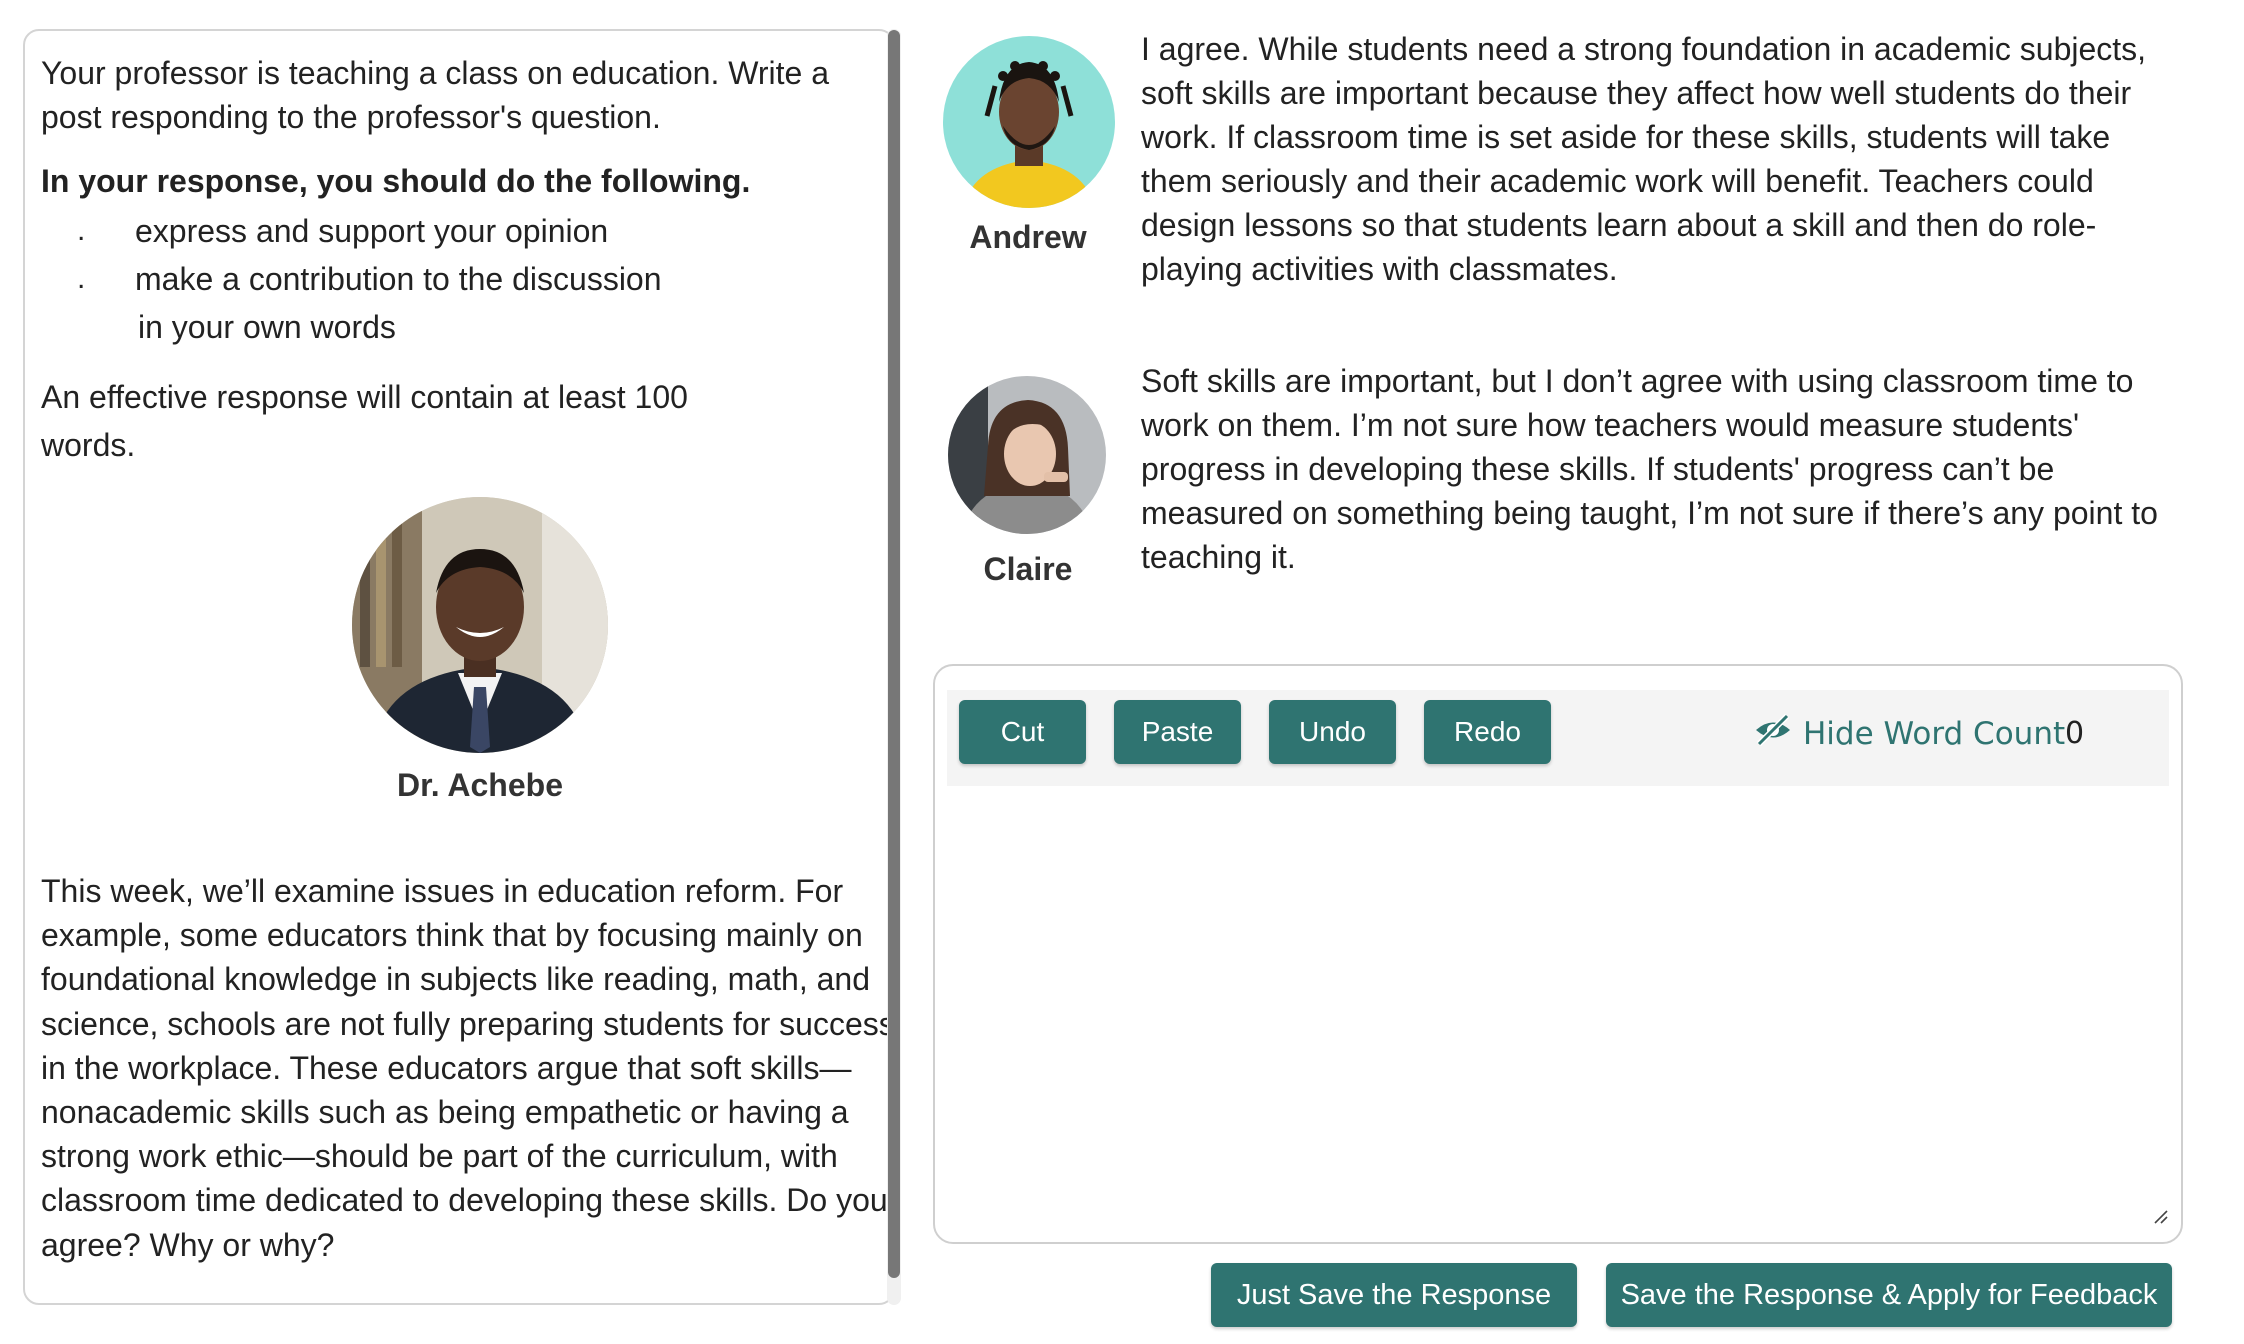 The width and height of the screenshot is (2244, 1344). I want to click on requirement-item: . make a contribution to the discussion, so click(464, 279).